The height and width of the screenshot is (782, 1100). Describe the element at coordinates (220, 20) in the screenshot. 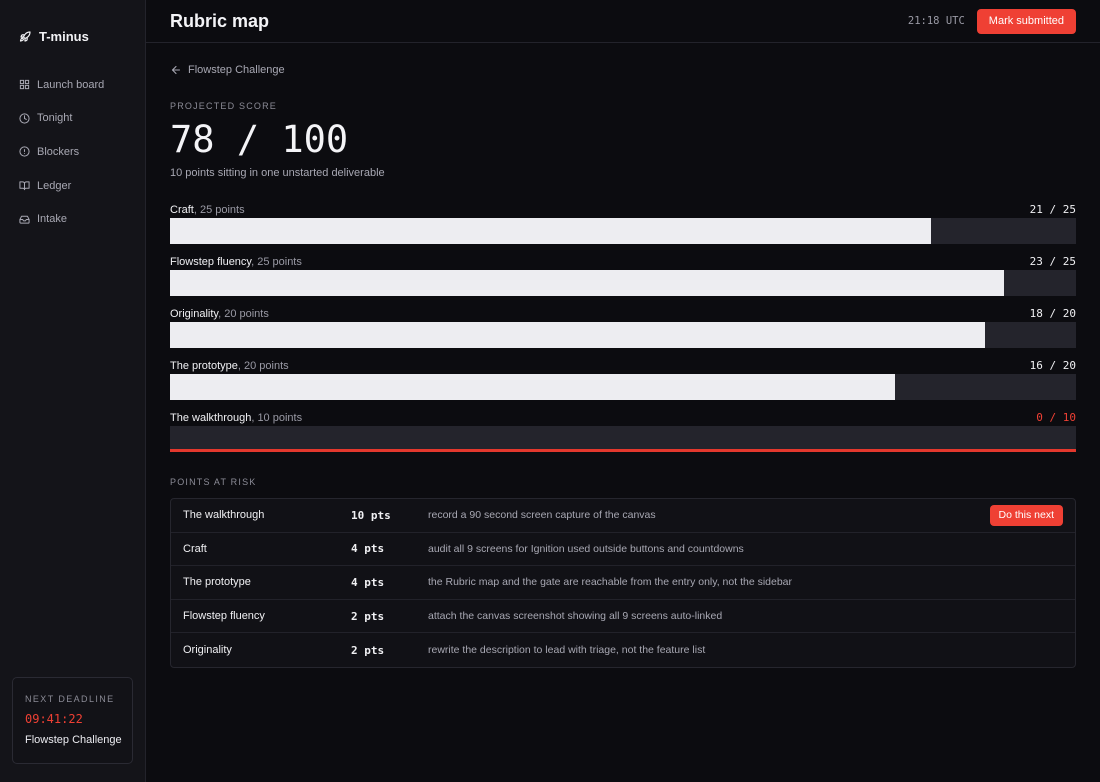

I see `page-title: Rubric map` at that location.